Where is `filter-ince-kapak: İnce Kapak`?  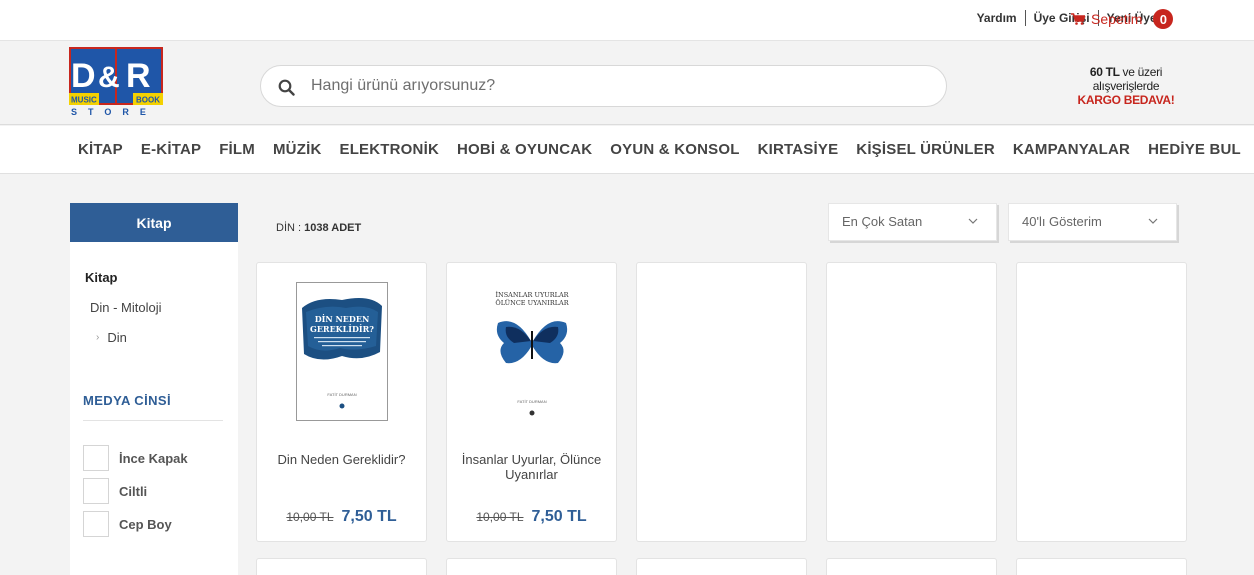
filter-ince-kapak: İnce Kapak is located at coordinates (135, 458).